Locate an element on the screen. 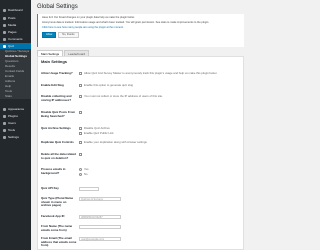 The image size is (320, 250). sidebar-item-label: Quiz is located at coordinates (11, 45).